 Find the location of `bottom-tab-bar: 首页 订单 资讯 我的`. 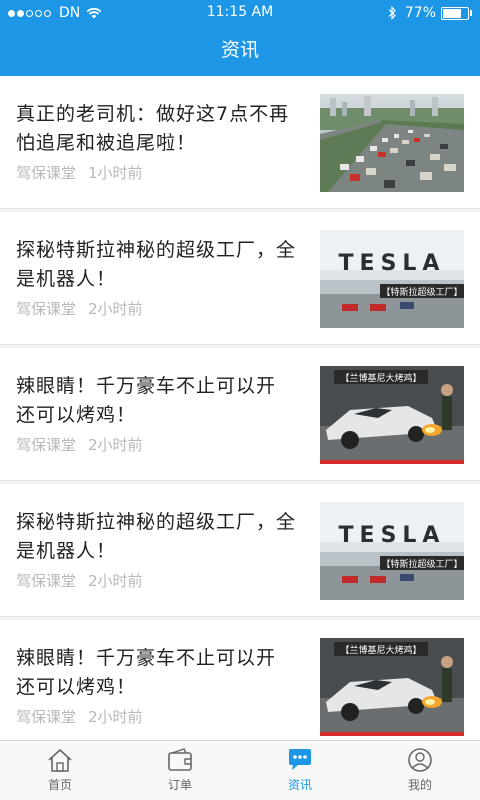

bottom-tab-bar: 首页 订单 资讯 我的 is located at coordinates (240, 770).